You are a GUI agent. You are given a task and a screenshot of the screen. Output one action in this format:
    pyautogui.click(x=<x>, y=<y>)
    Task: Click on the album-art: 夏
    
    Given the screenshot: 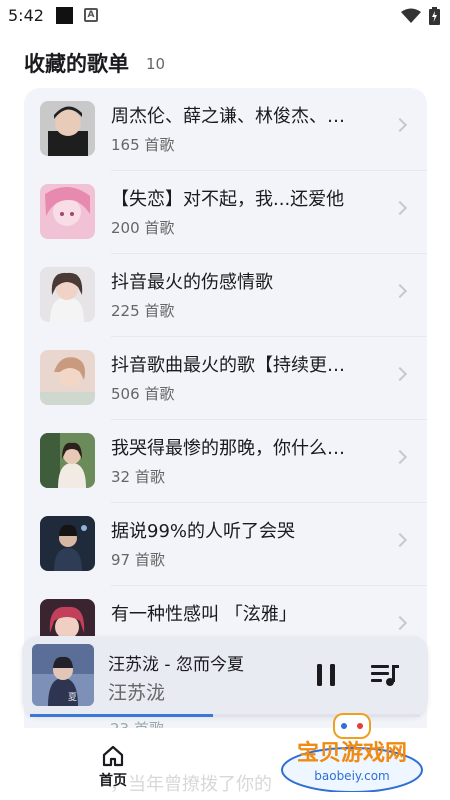 What is the action you would take?
    pyautogui.click(x=63, y=675)
    